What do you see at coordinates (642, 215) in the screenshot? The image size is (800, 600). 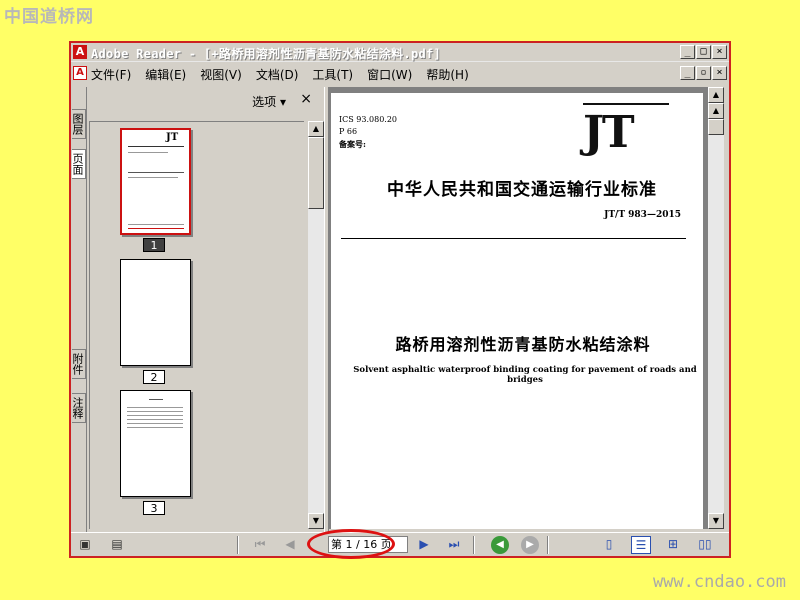 I see `standard-number: JT/T 983—2015` at bounding box center [642, 215].